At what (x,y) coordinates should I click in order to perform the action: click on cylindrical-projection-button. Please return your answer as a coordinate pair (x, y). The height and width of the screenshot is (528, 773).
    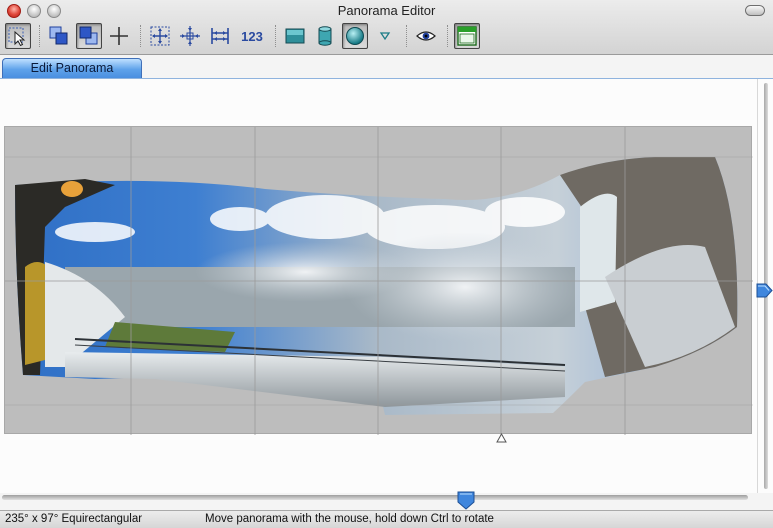
    Looking at the image, I should click on (325, 36).